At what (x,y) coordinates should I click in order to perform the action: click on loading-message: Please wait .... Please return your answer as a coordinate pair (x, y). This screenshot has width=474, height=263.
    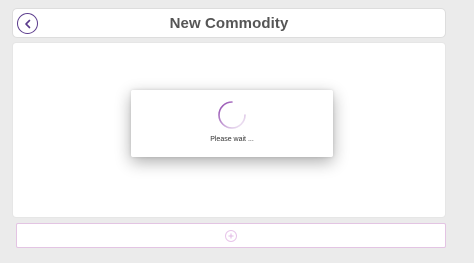
    Looking at the image, I should click on (232, 139).